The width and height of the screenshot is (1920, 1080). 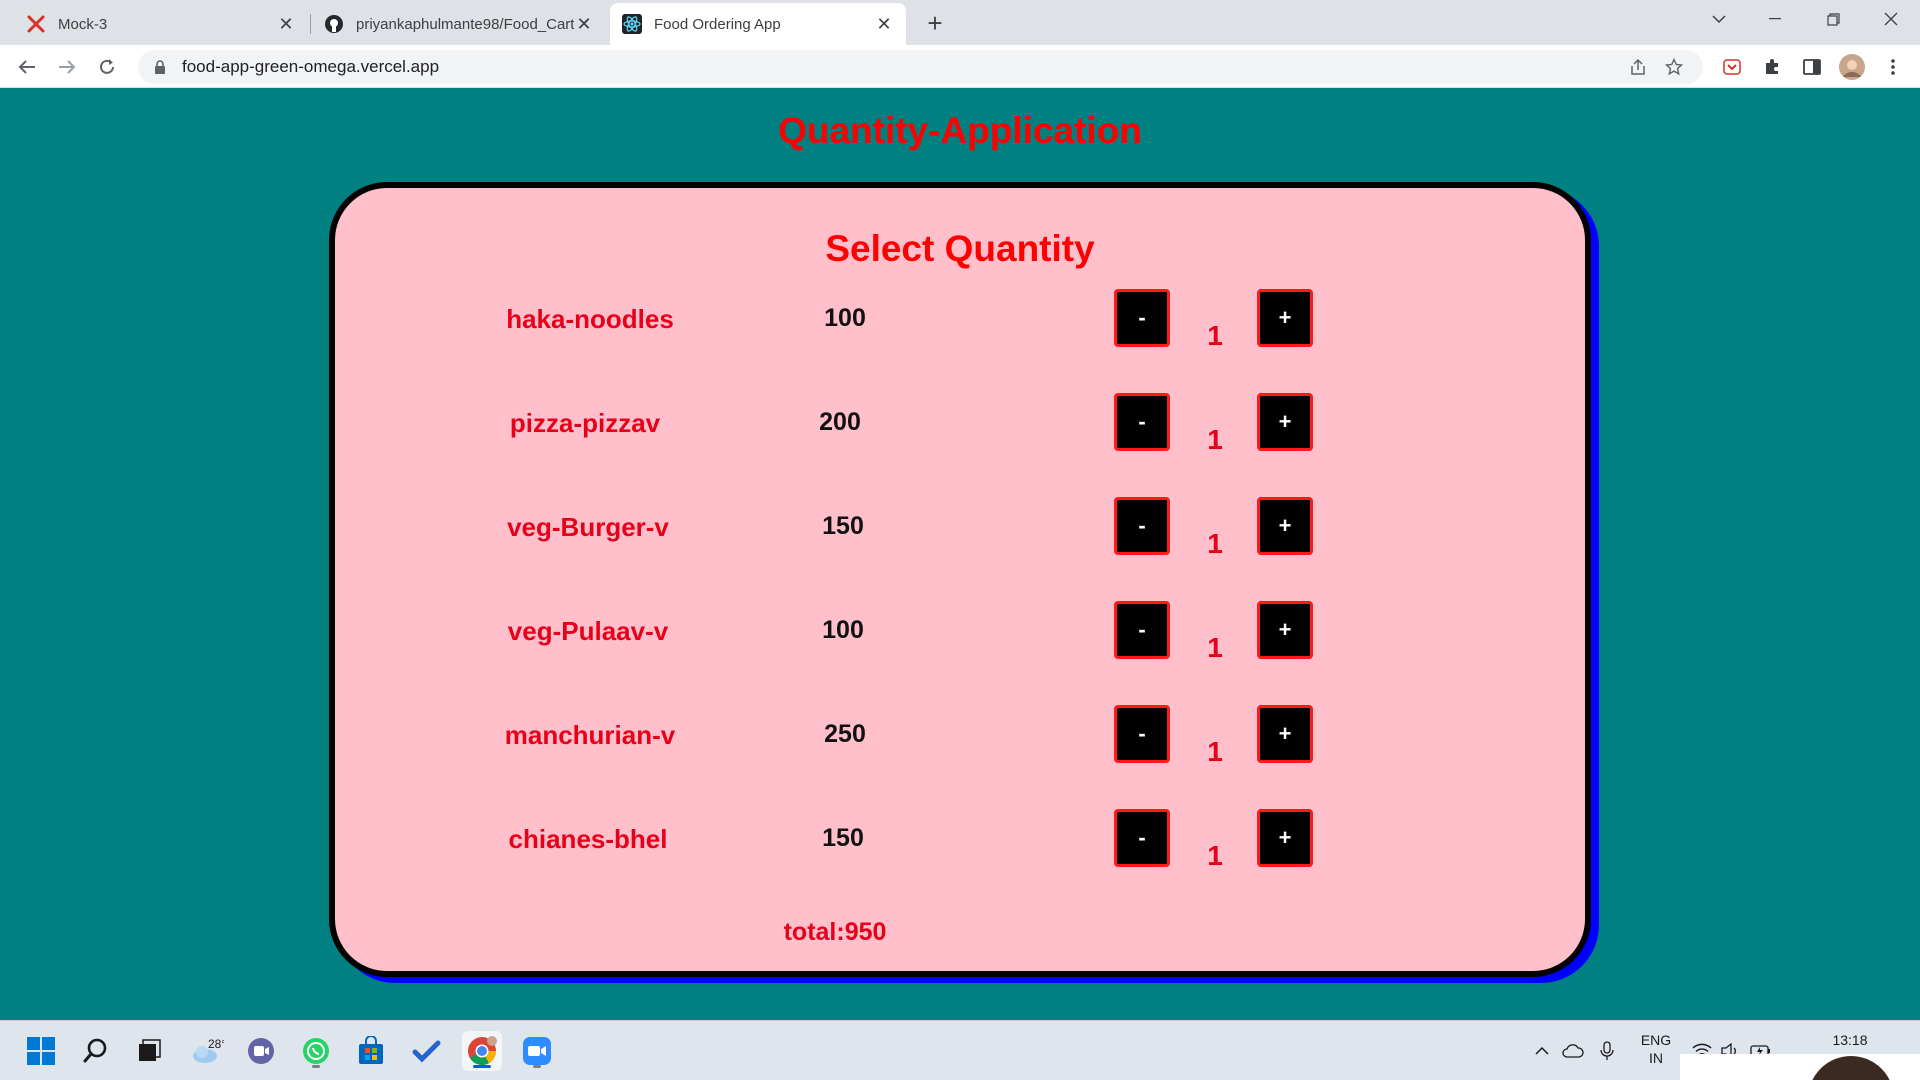 What do you see at coordinates (840, 422) in the screenshot?
I see `item-price: 200` at bounding box center [840, 422].